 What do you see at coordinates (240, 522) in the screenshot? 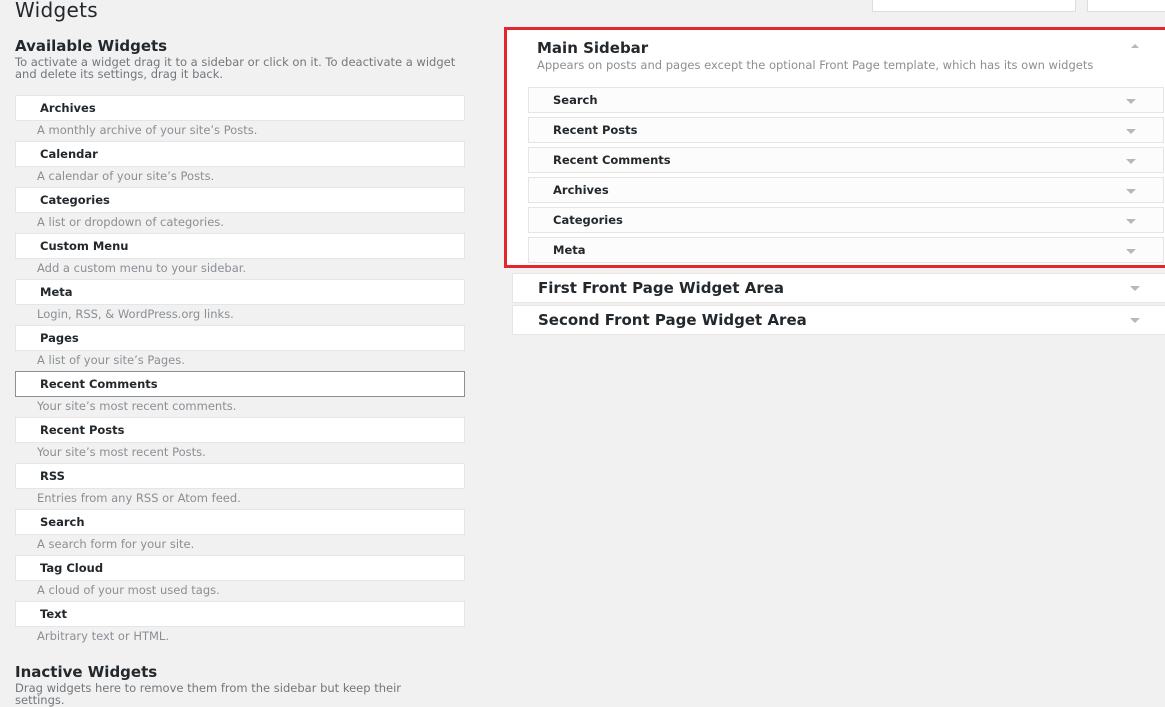
I see `widget-search: Search` at bounding box center [240, 522].